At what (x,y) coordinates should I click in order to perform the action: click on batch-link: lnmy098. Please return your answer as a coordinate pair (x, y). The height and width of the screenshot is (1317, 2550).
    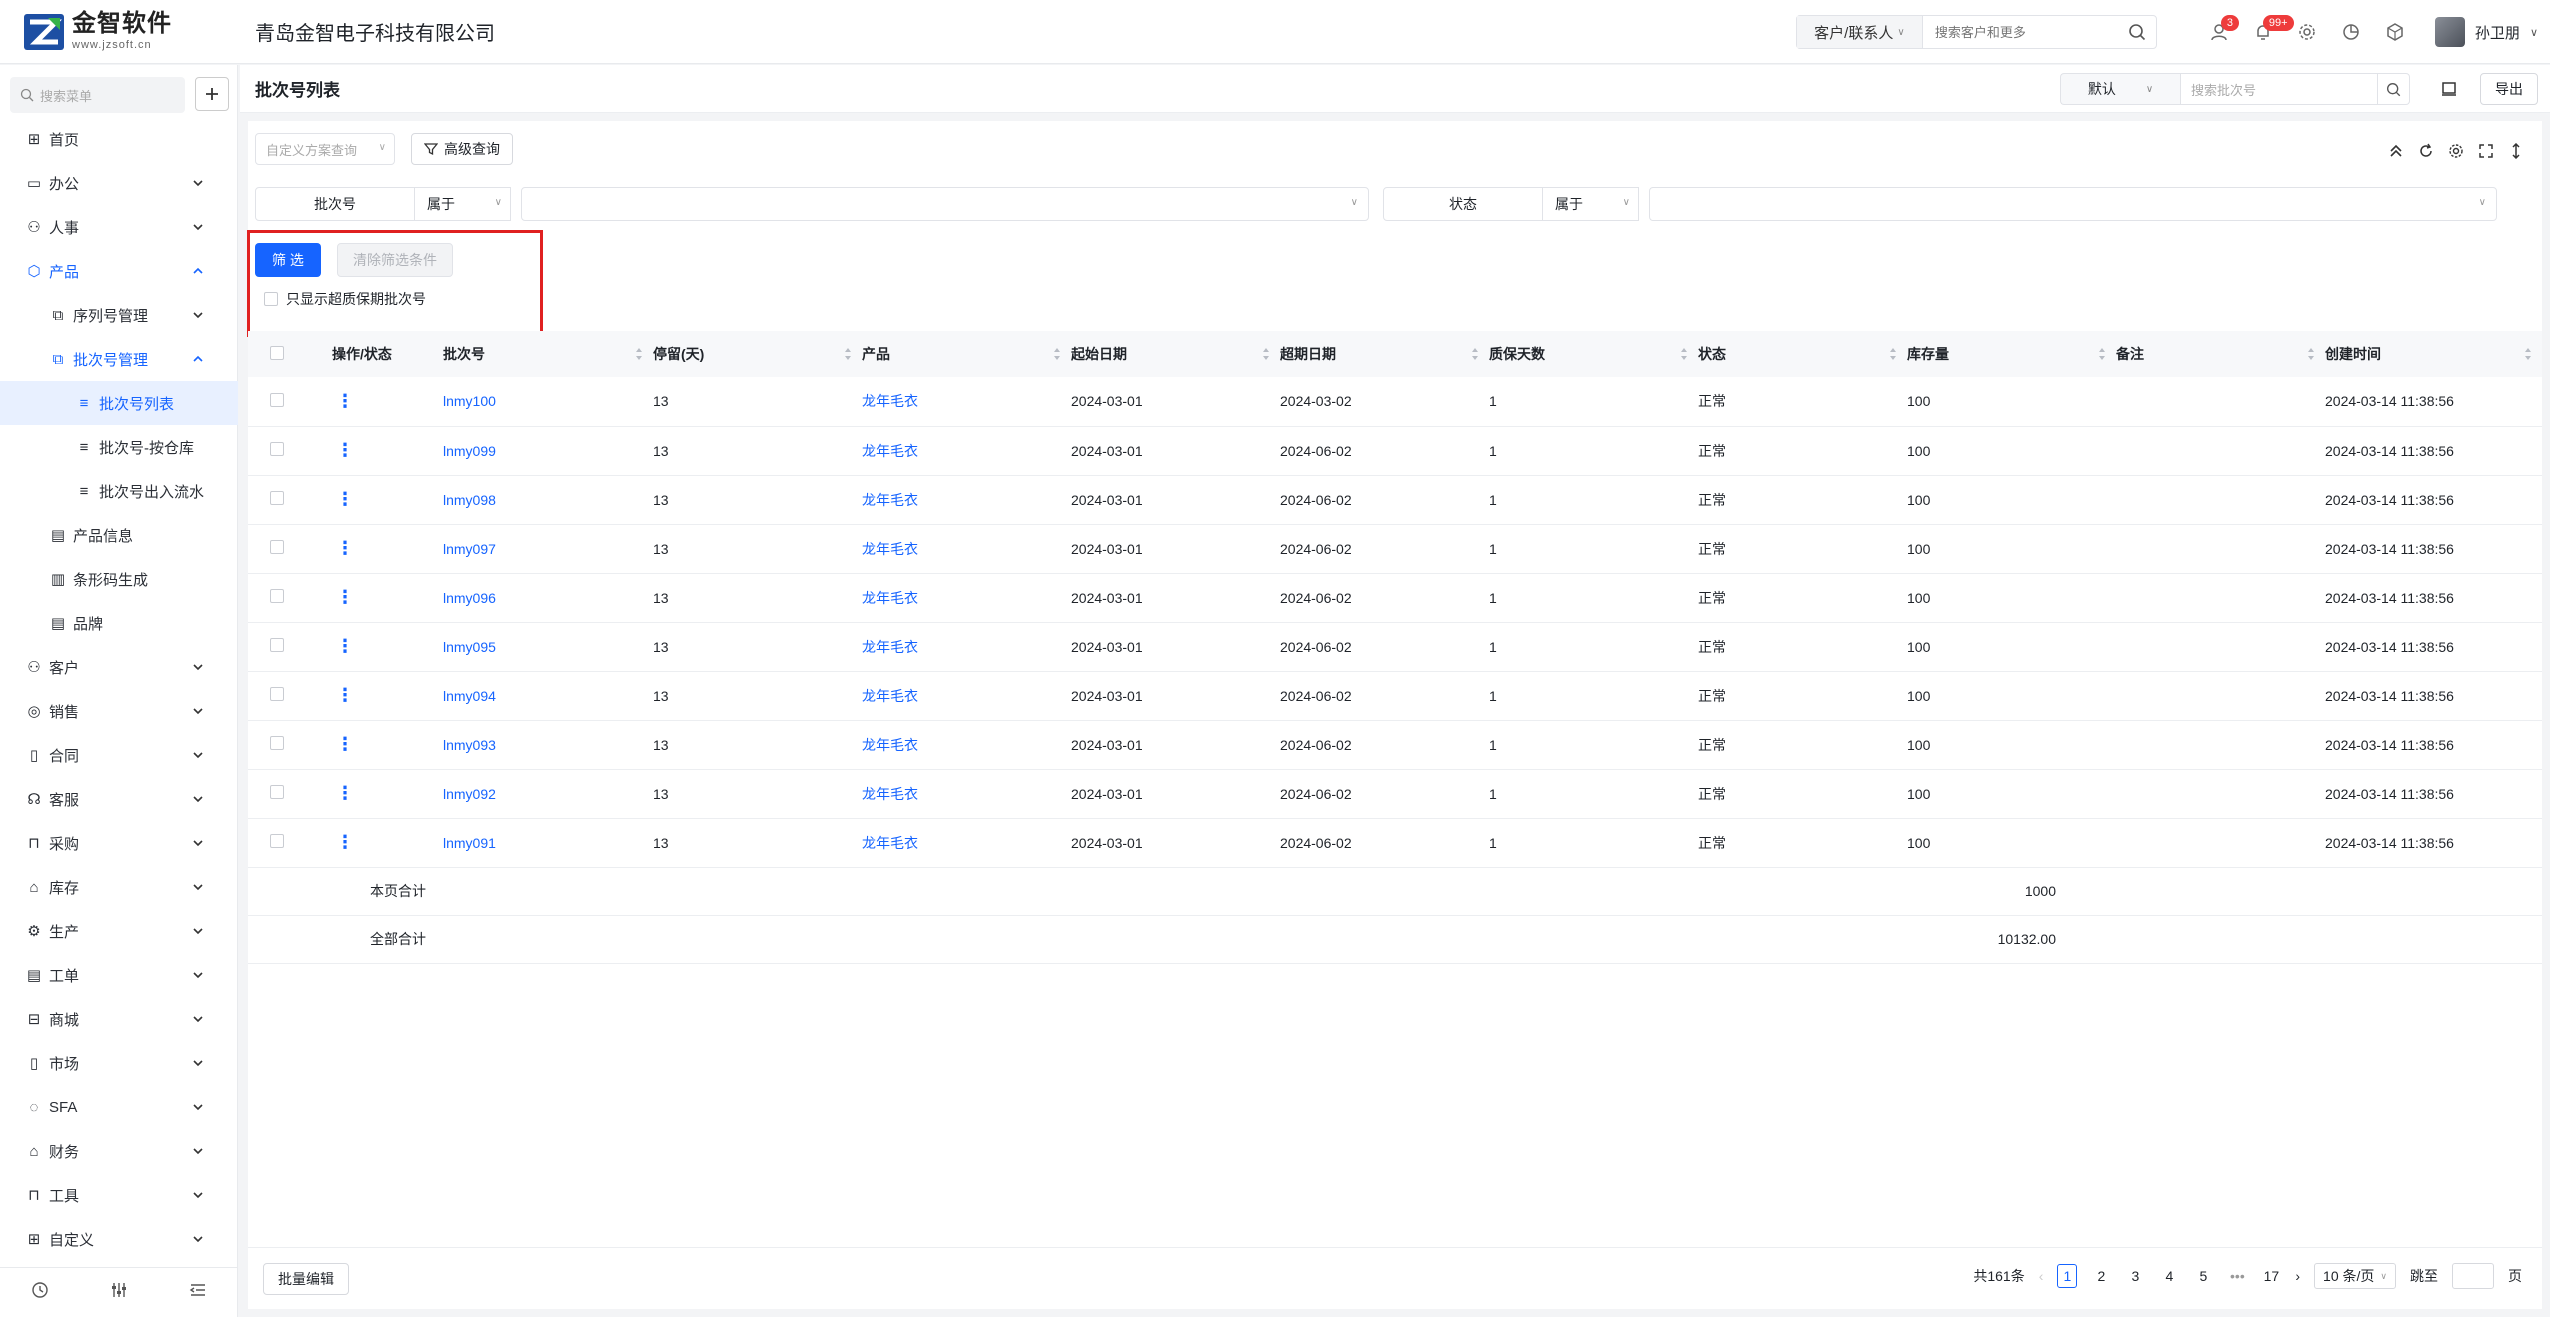
    Looking at the image, I should click on (469, 500).